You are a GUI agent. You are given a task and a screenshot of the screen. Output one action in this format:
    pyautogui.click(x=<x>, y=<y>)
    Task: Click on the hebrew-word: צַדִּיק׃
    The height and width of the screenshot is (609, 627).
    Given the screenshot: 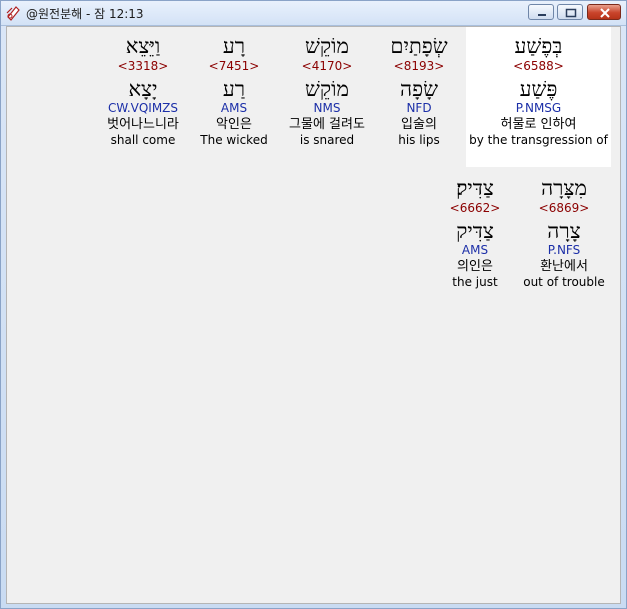 What is the action you would take?
    pyautogui.click(x=475, y=188)
    